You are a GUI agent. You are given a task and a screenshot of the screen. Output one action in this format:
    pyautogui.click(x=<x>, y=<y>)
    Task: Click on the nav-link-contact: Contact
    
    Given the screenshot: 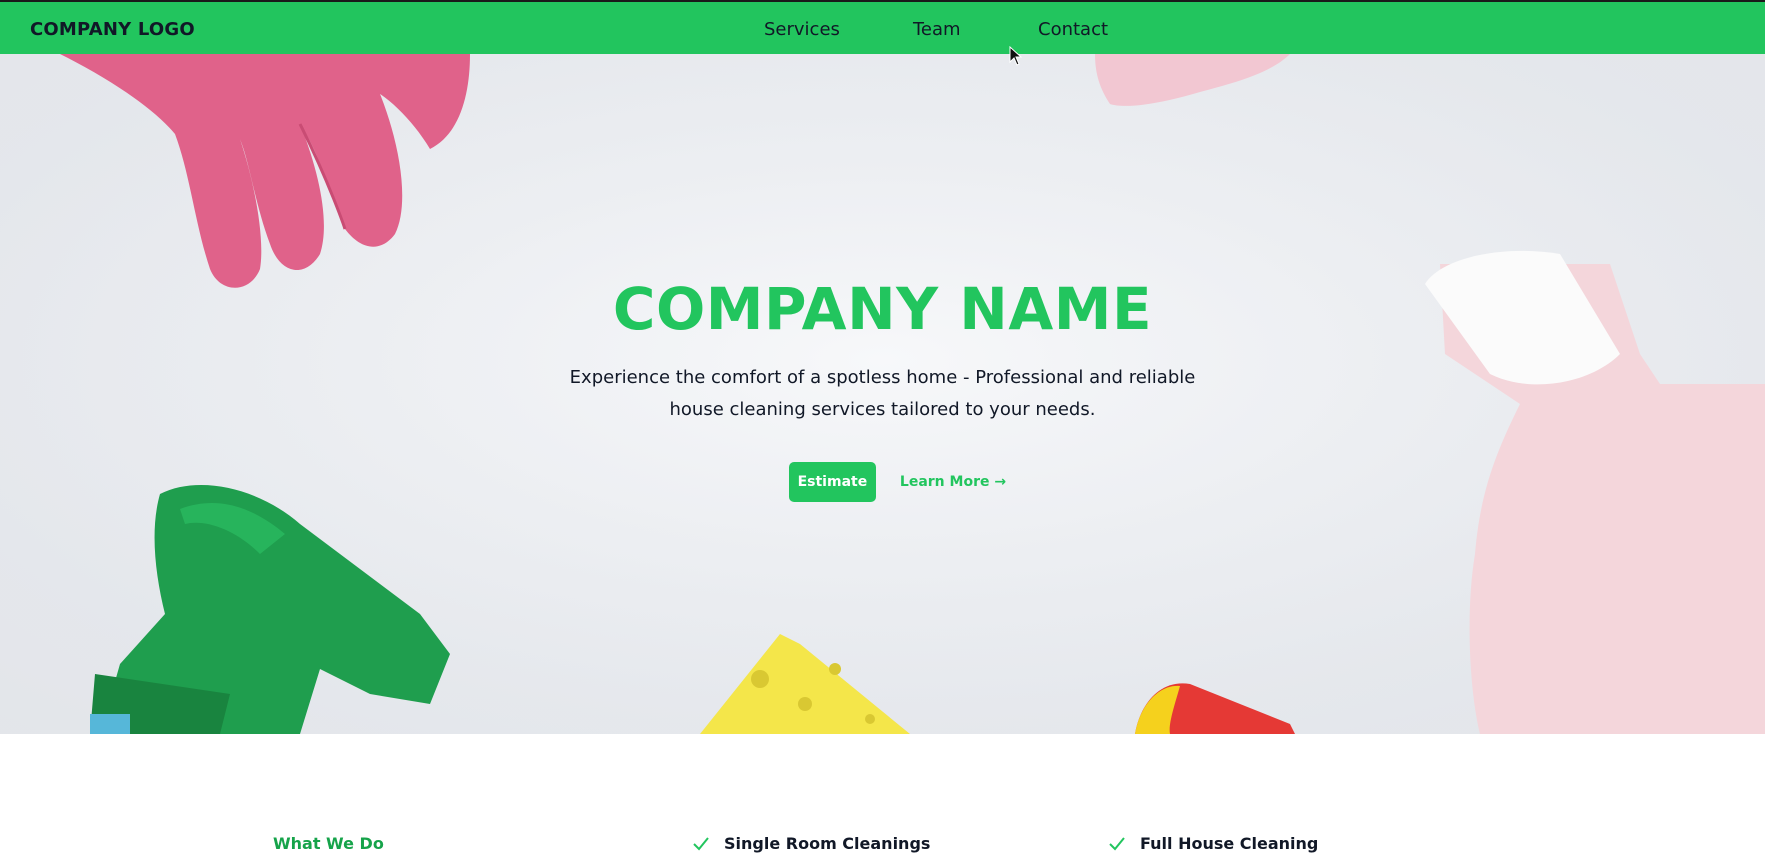 What is the action you would take?
    pyautogui.click(x=1073, y=29)
    